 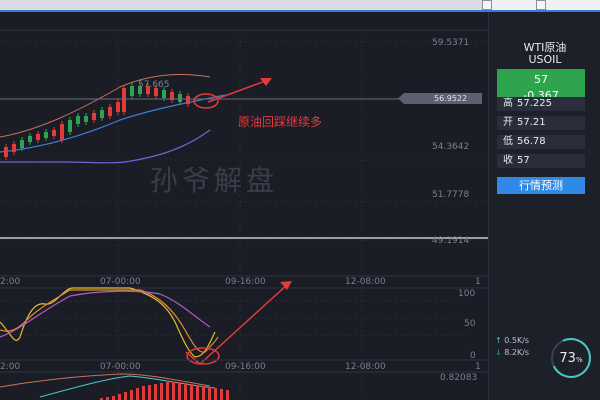 What do you see at coordinates (458, 378) in the screenshot?
I see `macd-axis-label: 0.82083` at bounding box center [458, 378].